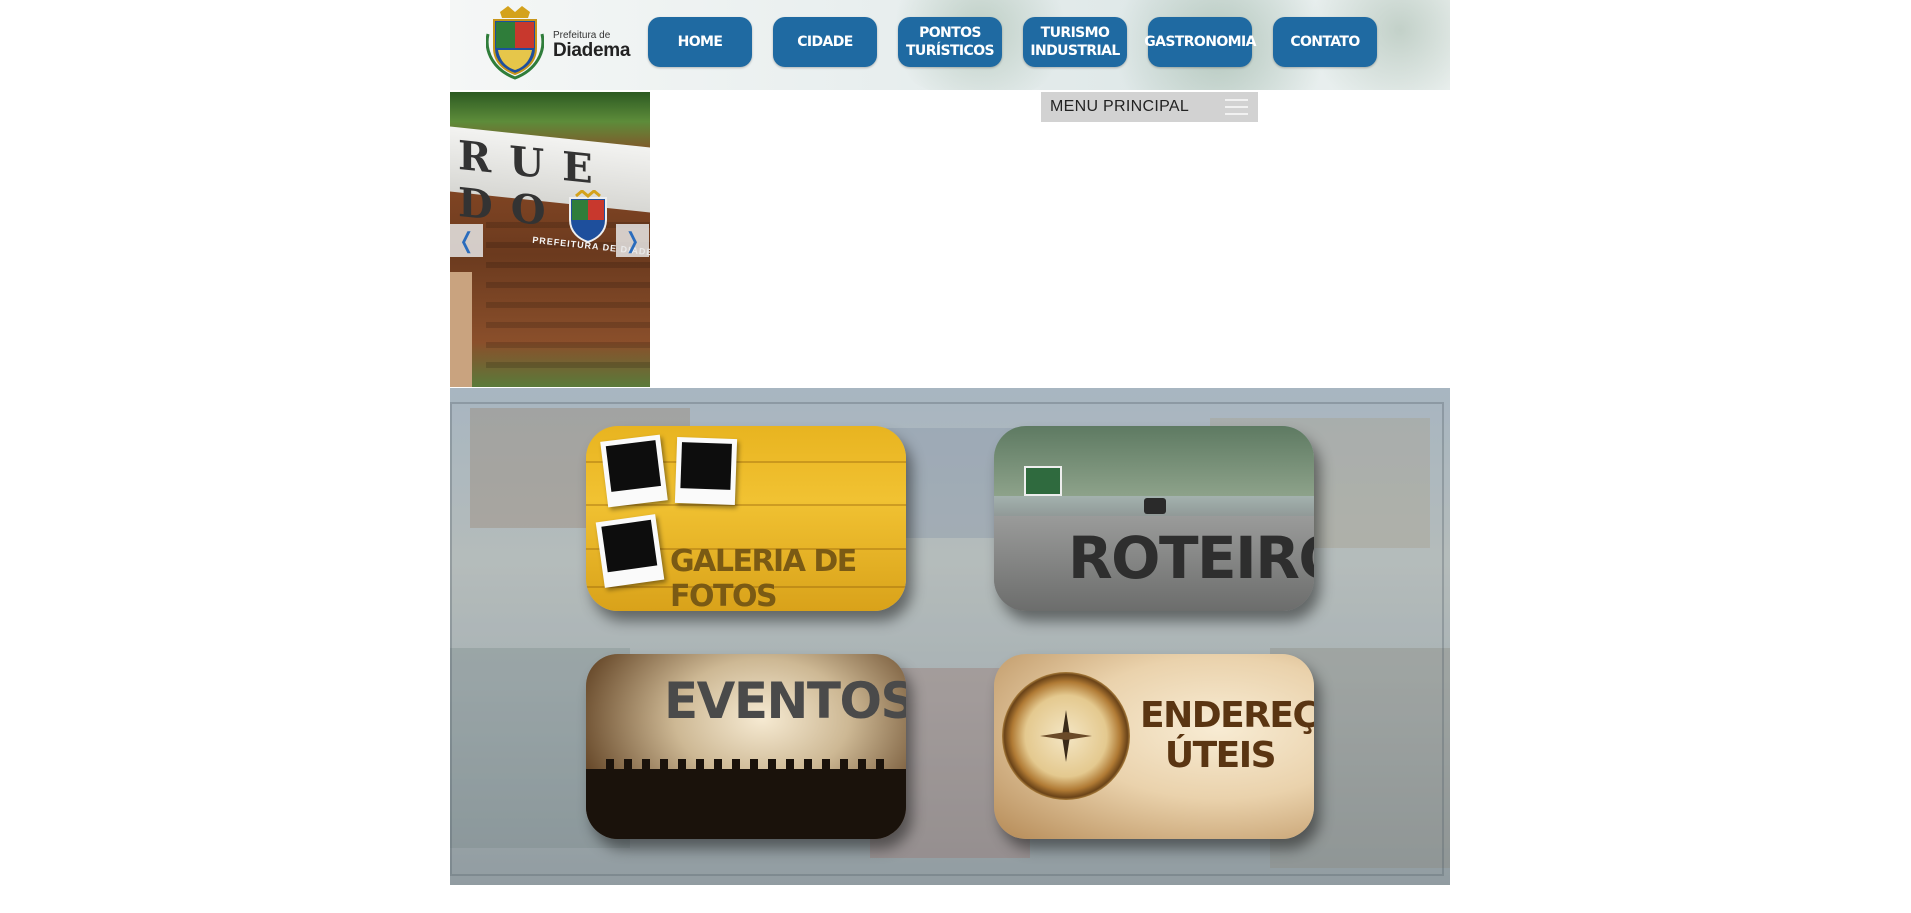 This screenshot has width=1911, height=913. What do you see at coordinates (746, 779) in the screenshot?
I see `raised-hands` at bounding box center [746, 779].